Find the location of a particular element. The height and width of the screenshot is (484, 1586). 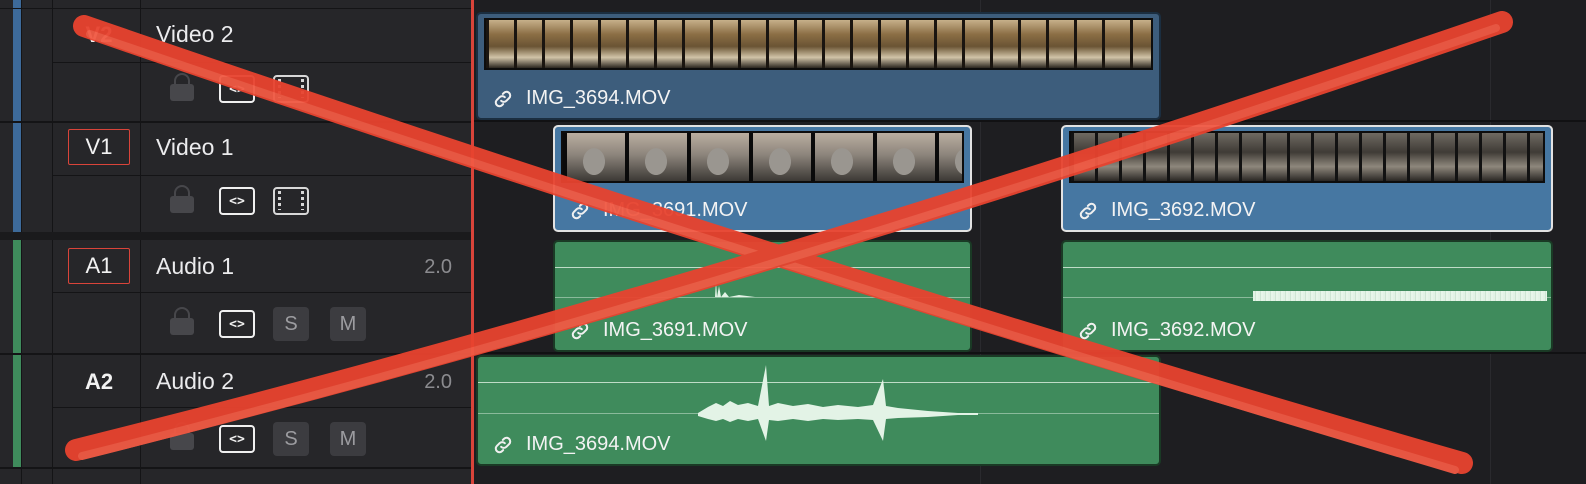

video-clip: IMG_3692.MOV is located at coordinates (1307, 178).